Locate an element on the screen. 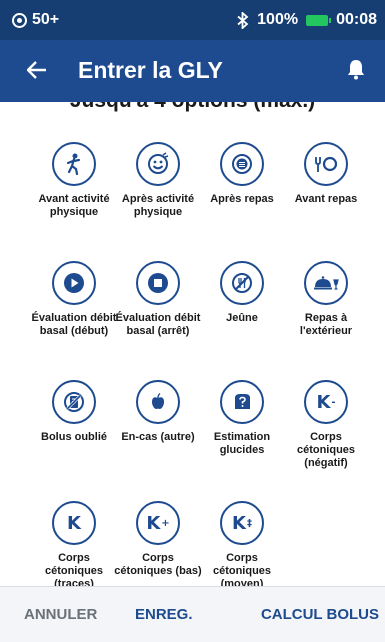  tag-missed-bolus: Bolus oublié is located at coordinates (74, 412).